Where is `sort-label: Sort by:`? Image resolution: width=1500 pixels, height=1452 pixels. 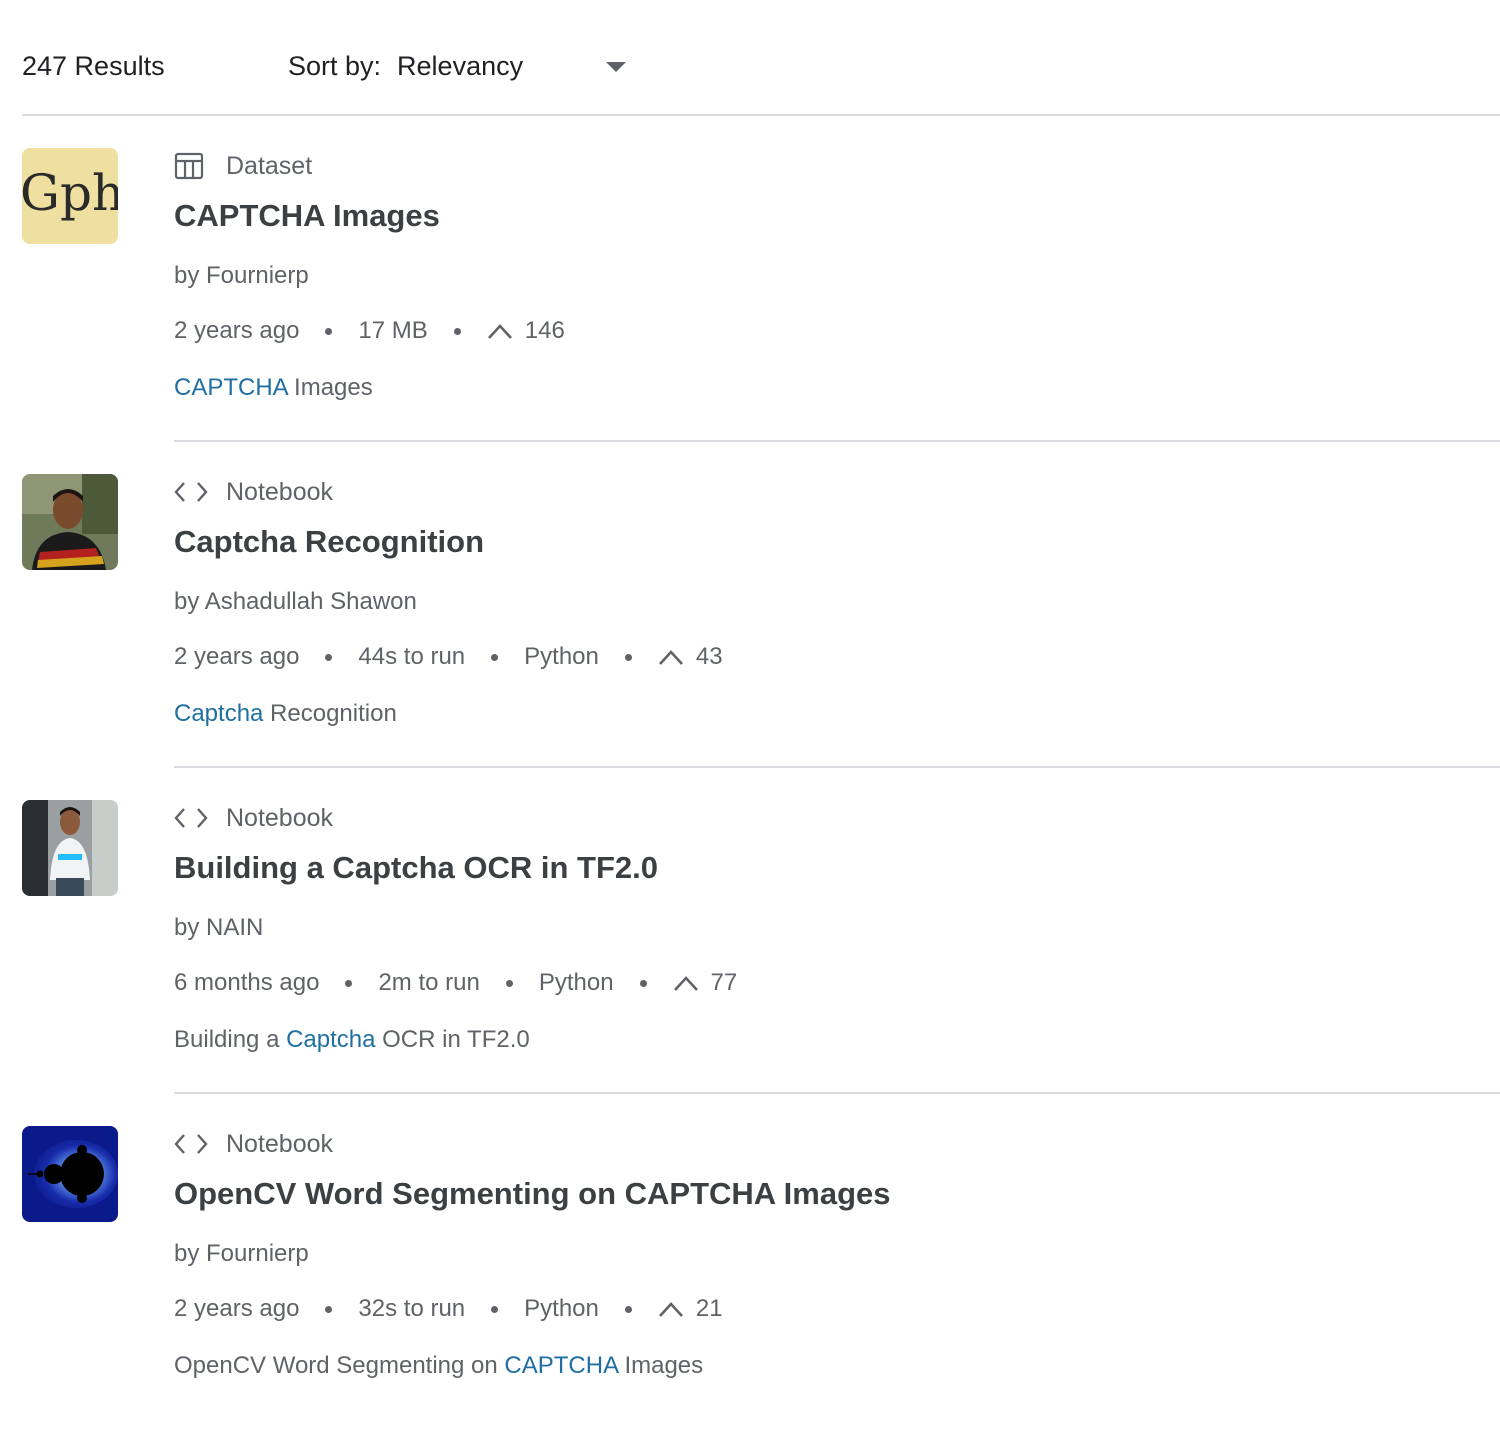
sort-label: Sort by: is located at coordinates (335, 65).